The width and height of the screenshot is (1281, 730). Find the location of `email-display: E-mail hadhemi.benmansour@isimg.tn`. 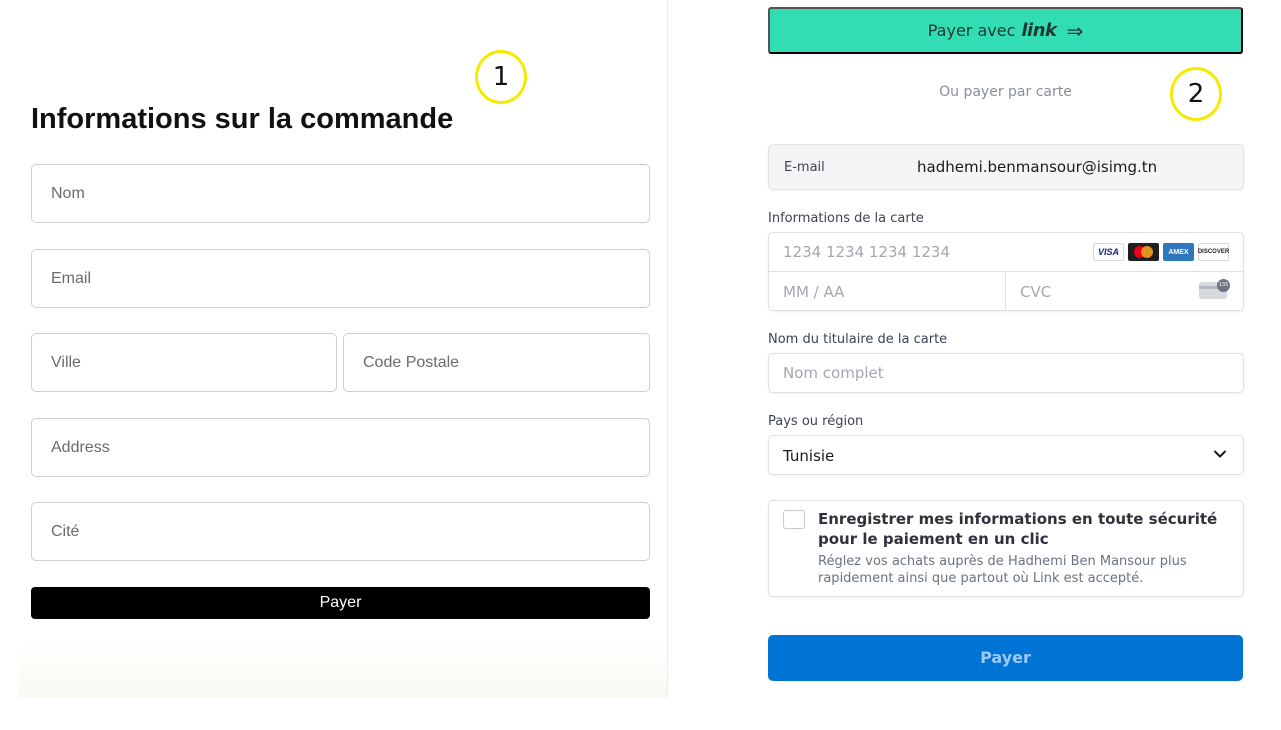

email-display: E-mail hadhemi.benmansour@isimg.tn is located at coordinates (1006, 167).